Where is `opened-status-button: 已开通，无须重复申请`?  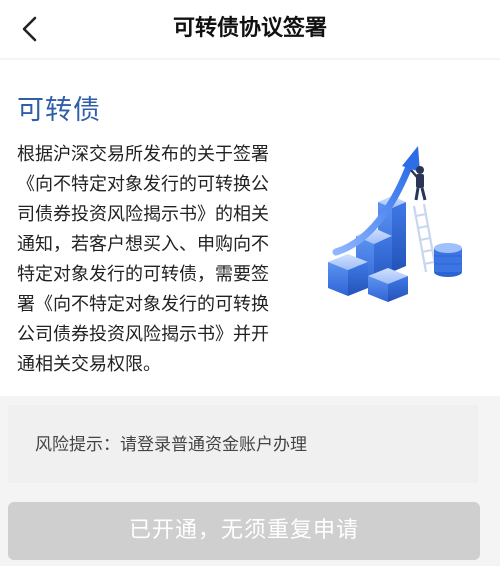
opened-status-button: 已开通，无须重复申请 is located at coordinates (244, 531).